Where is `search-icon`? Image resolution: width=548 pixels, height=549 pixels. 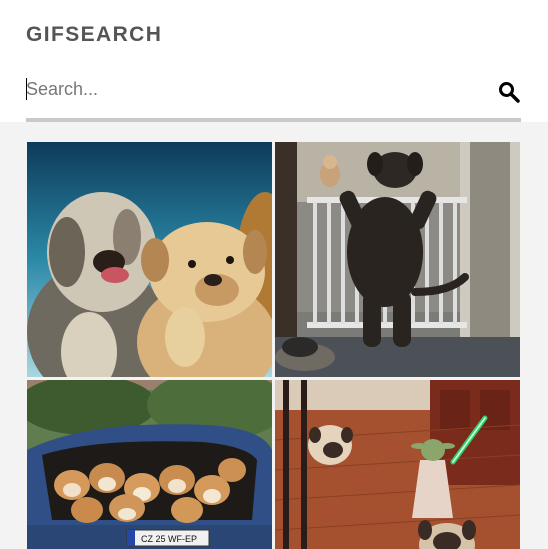
search-icon is located at coordinates (509, 92).